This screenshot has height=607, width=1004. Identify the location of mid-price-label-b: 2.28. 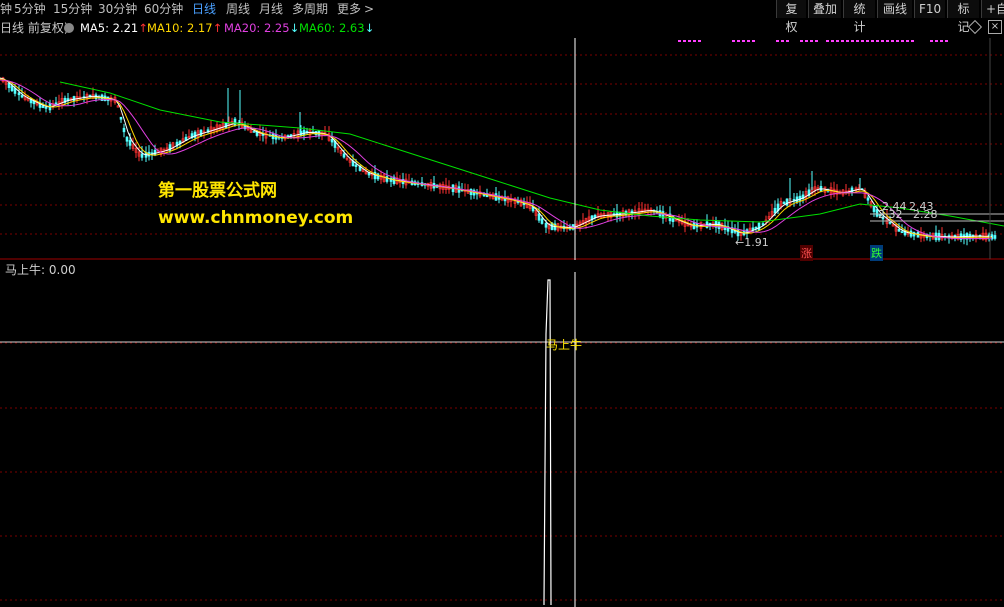
(925, 214).